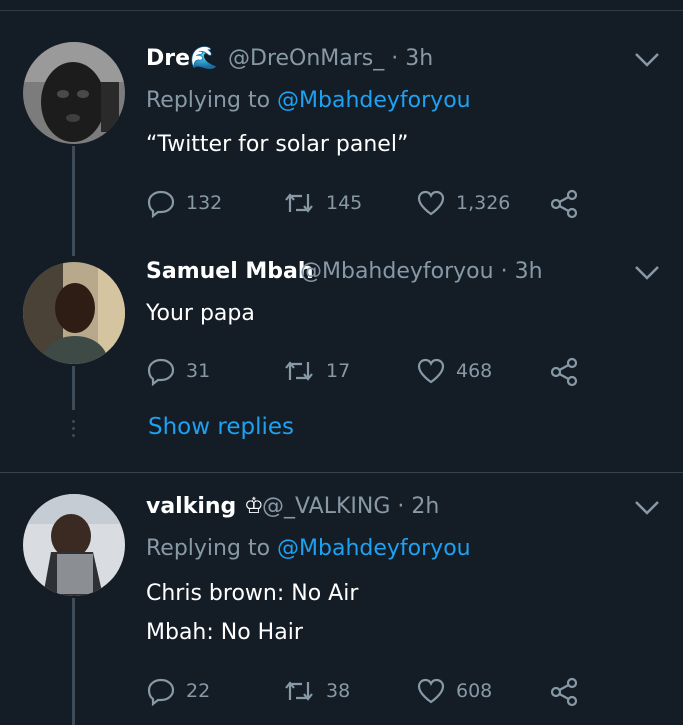 The width and height of the screenshot is (683, 725). Describe the element at coordinates (454, 691) in the screenshot. I see `like-button: 608` at that location.